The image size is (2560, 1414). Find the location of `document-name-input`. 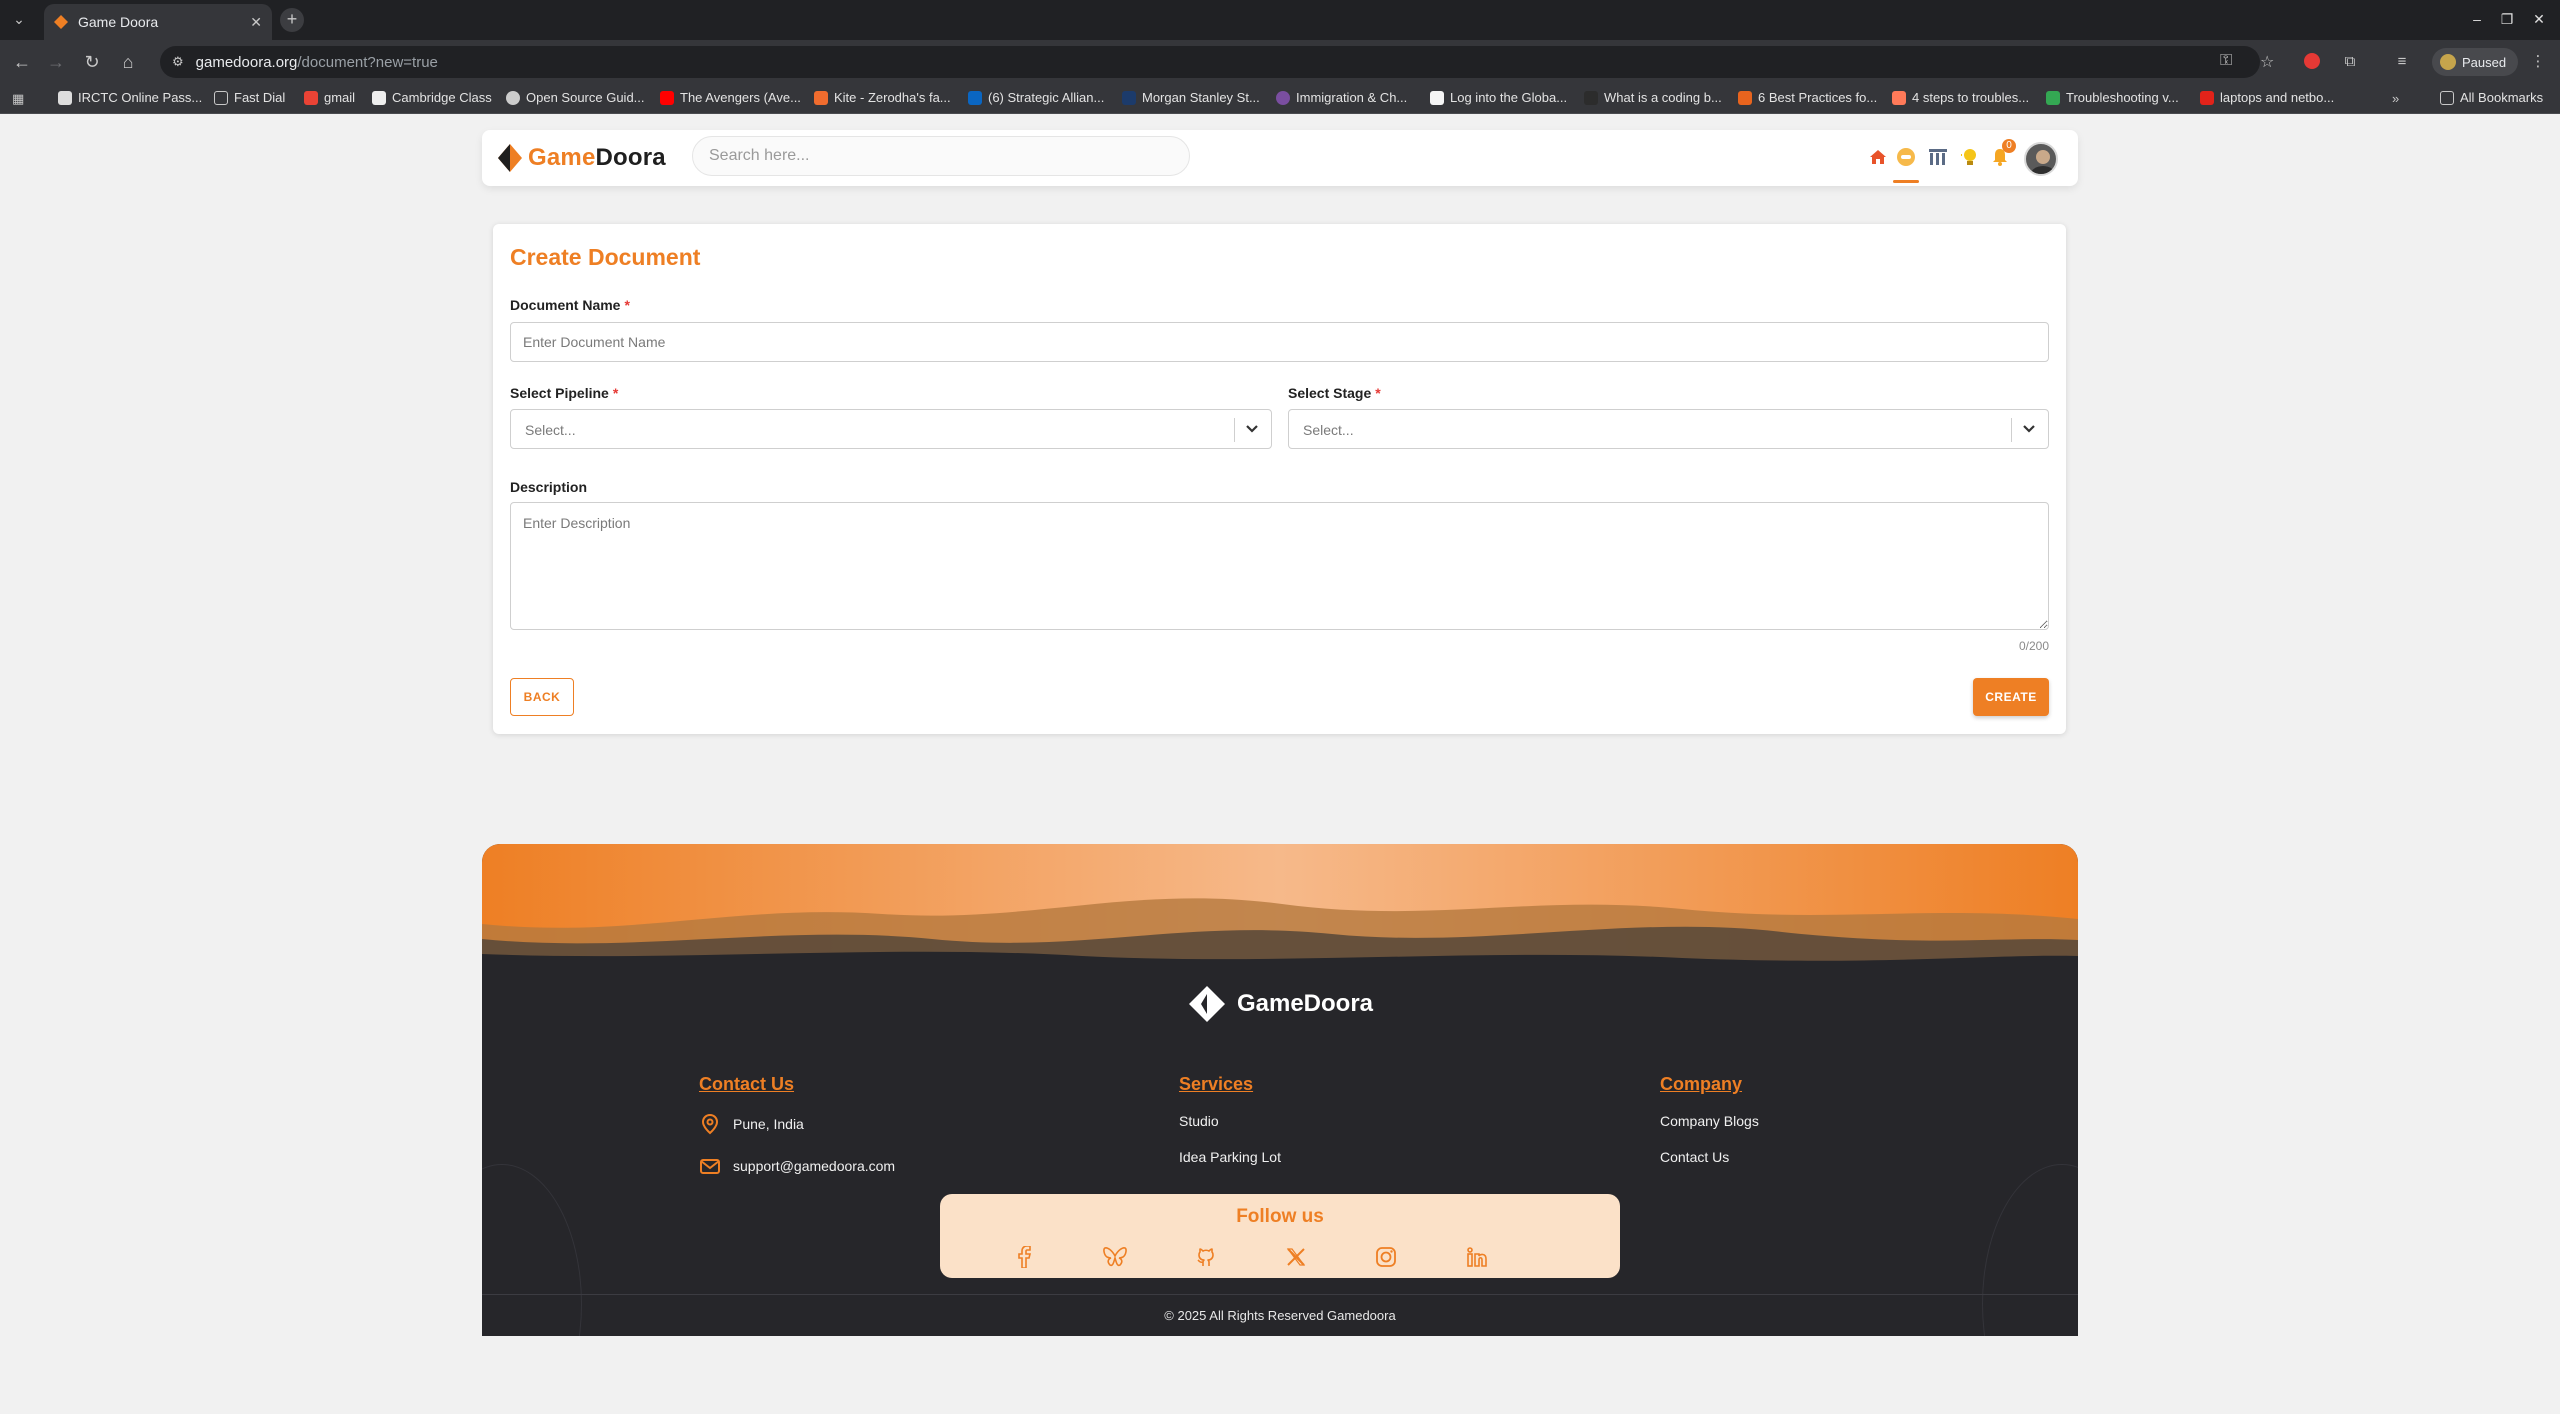

document-name-input is located at coordinates (1279, 342).